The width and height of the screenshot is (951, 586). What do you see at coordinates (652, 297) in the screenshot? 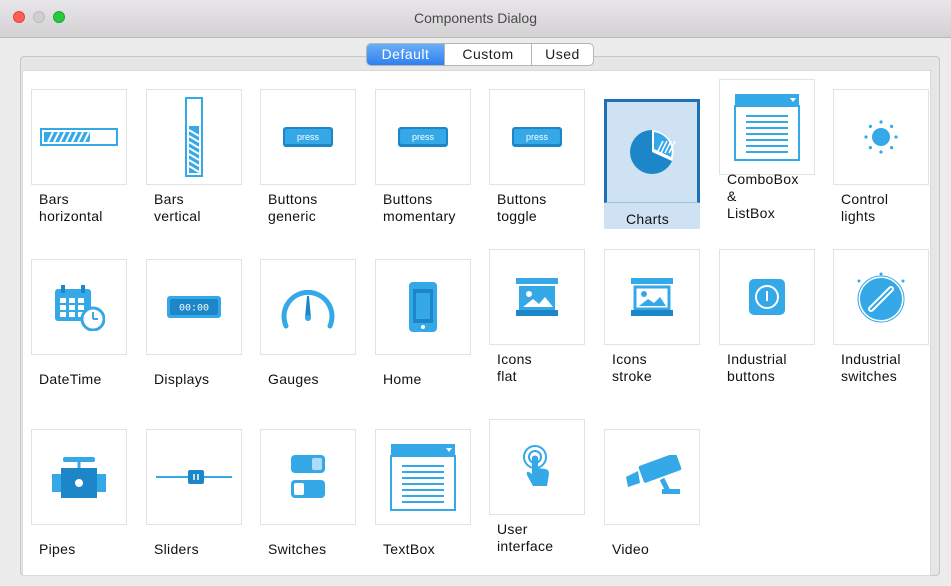
I see `image-stroke-icon` at bounding box center [652, 297].